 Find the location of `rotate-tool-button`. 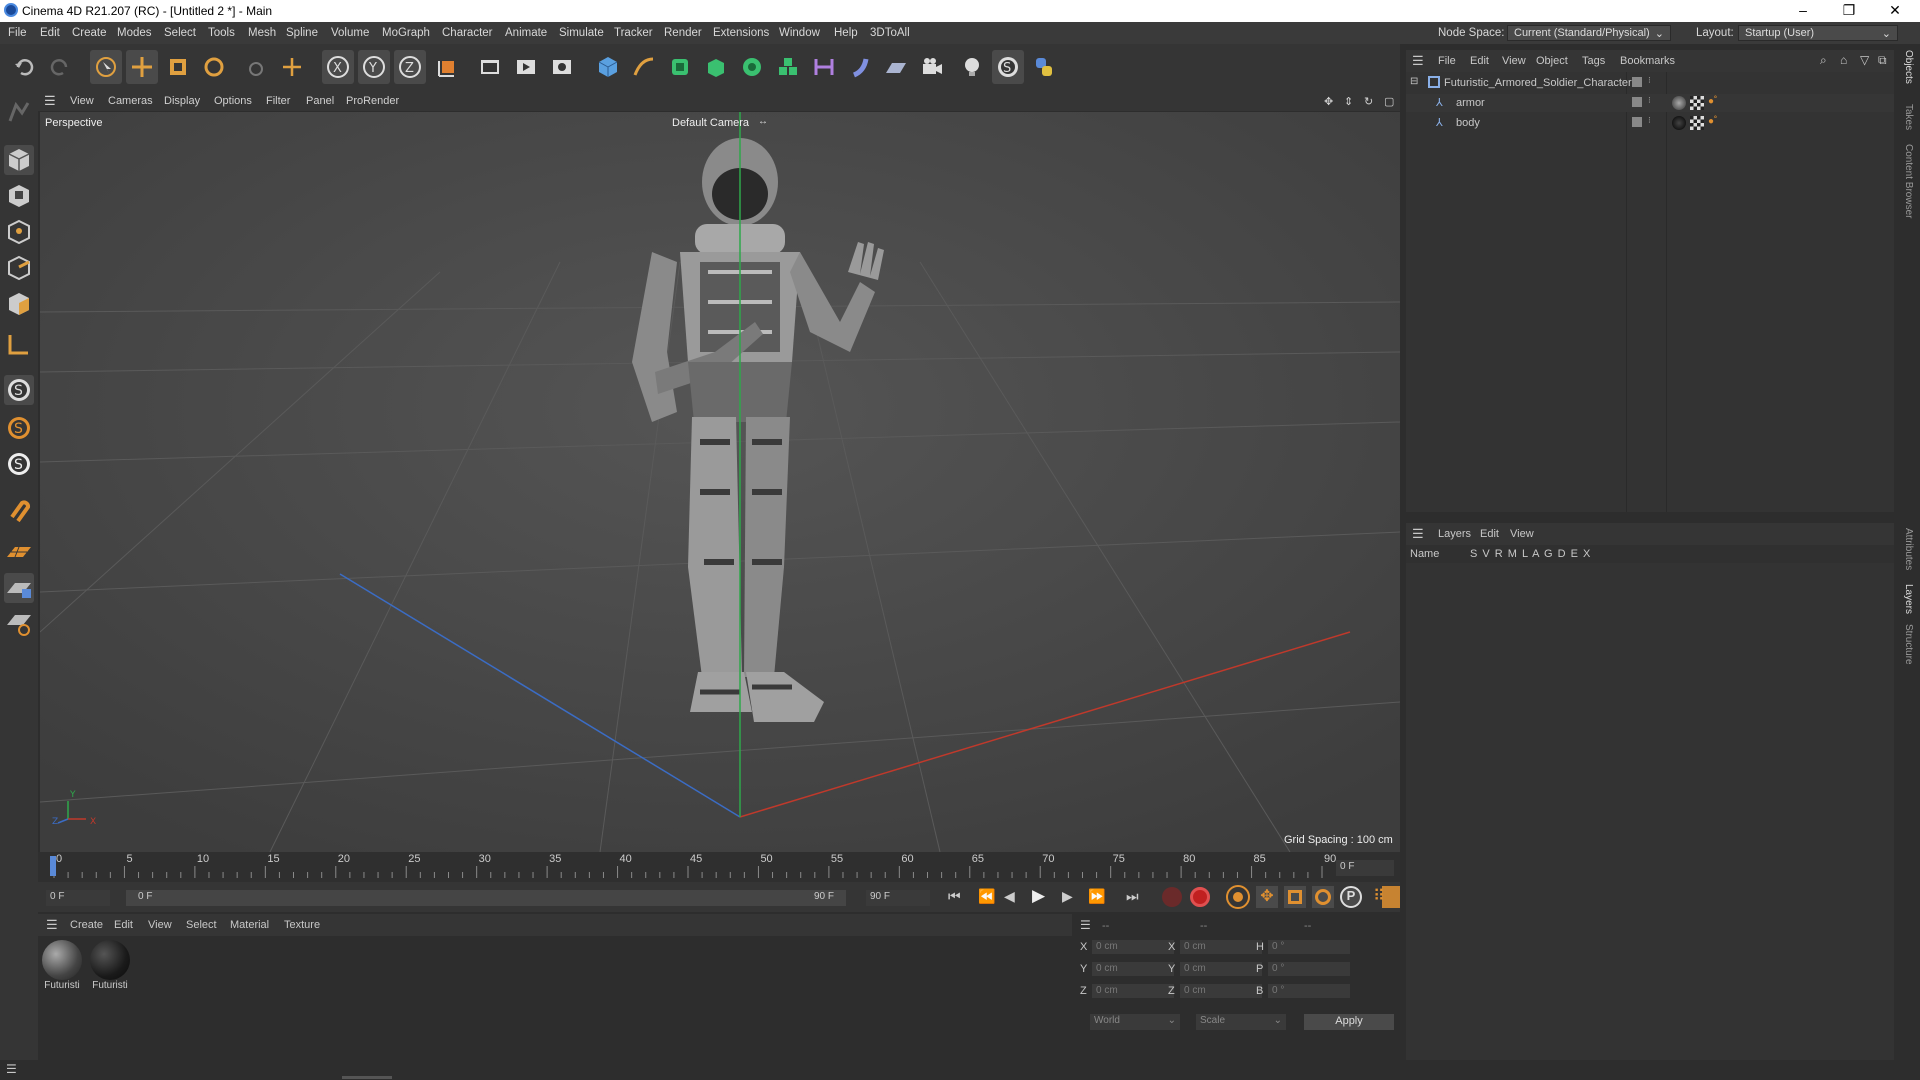

rotate-tool-button is located at coordinates (214, 67).